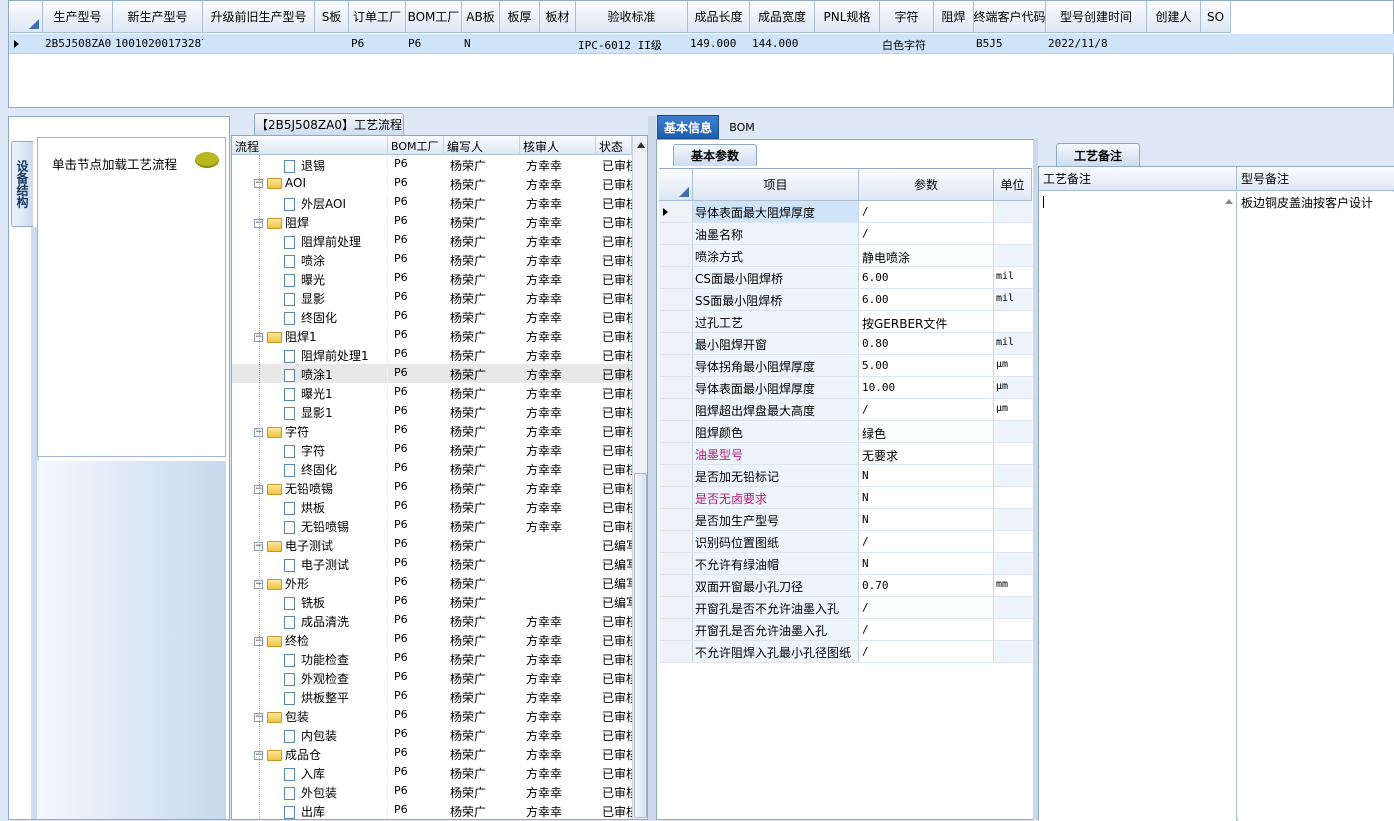  Describe the element at coordinates (310, 659) in the screenshot. I see `tree-node: 功能检查` at that location.